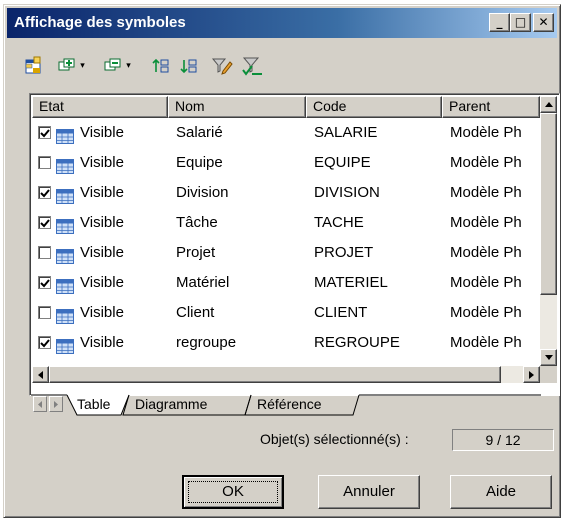  I want to click on ok-button: OK, so click(233, 492).